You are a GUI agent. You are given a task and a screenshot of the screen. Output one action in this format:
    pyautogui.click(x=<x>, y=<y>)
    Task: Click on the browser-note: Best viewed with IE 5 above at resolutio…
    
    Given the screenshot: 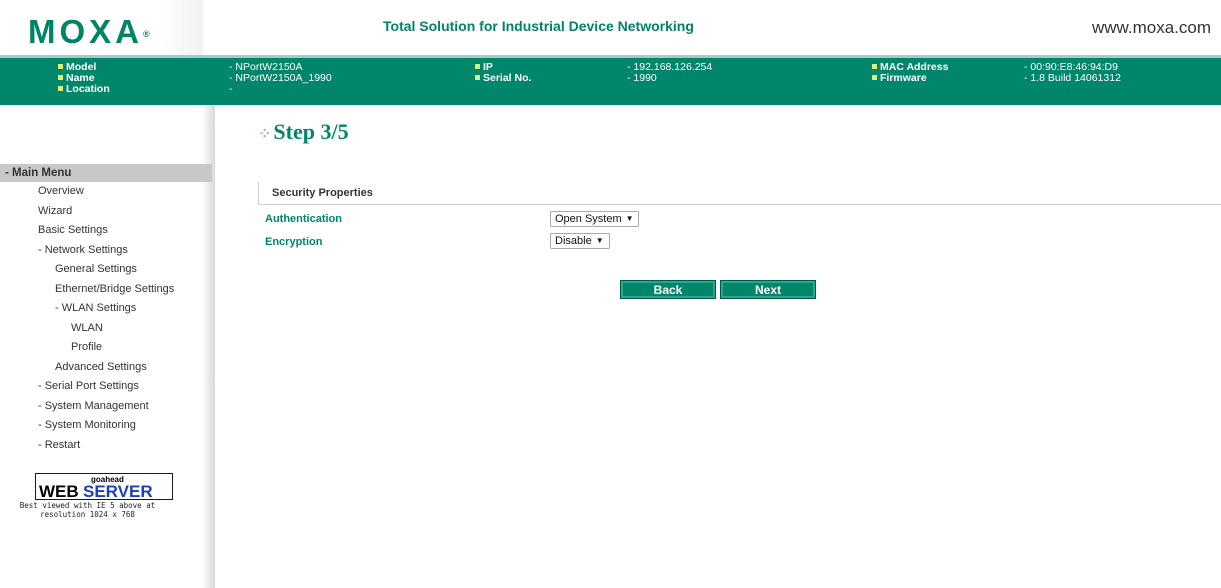 What is the action you would take?
    pyautogui.click(x=87, y=510)
    